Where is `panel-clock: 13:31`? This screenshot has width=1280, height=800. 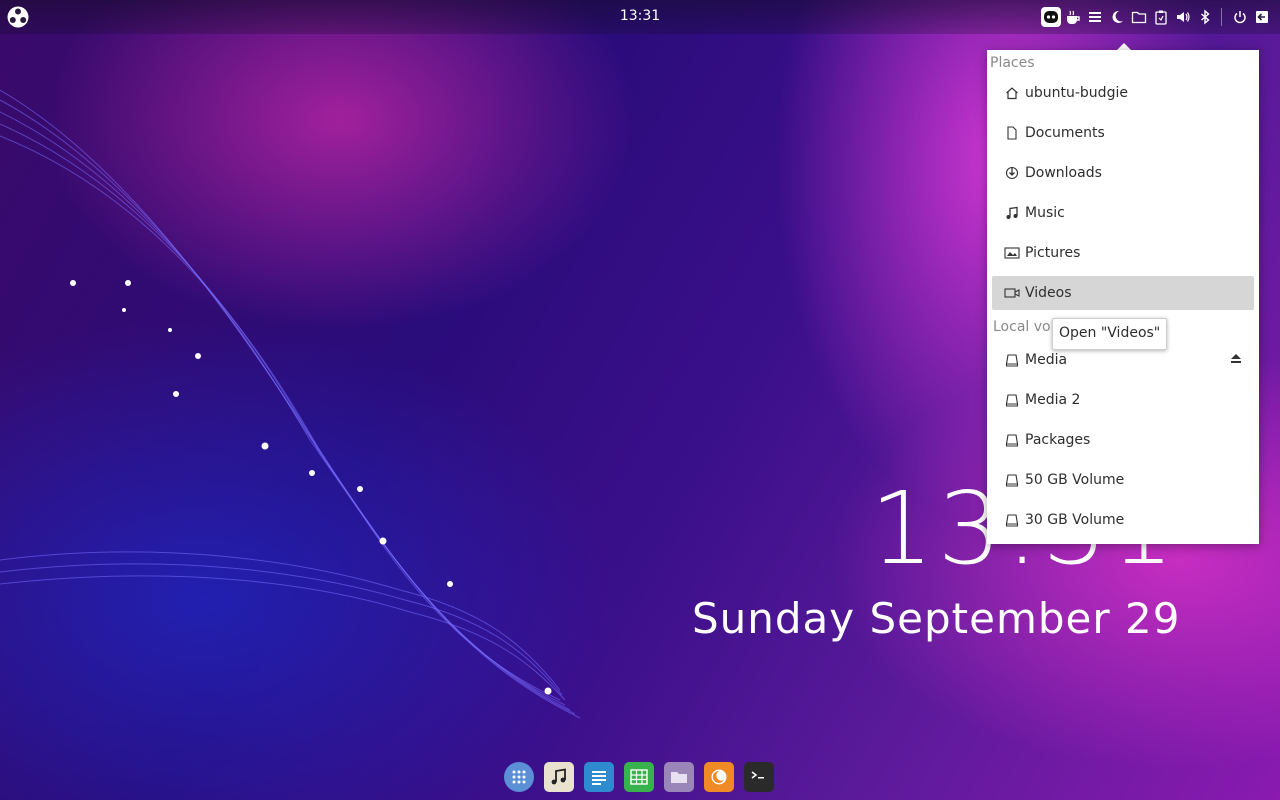
panel-clock: 13:31 is located at coordinates (640, 16).